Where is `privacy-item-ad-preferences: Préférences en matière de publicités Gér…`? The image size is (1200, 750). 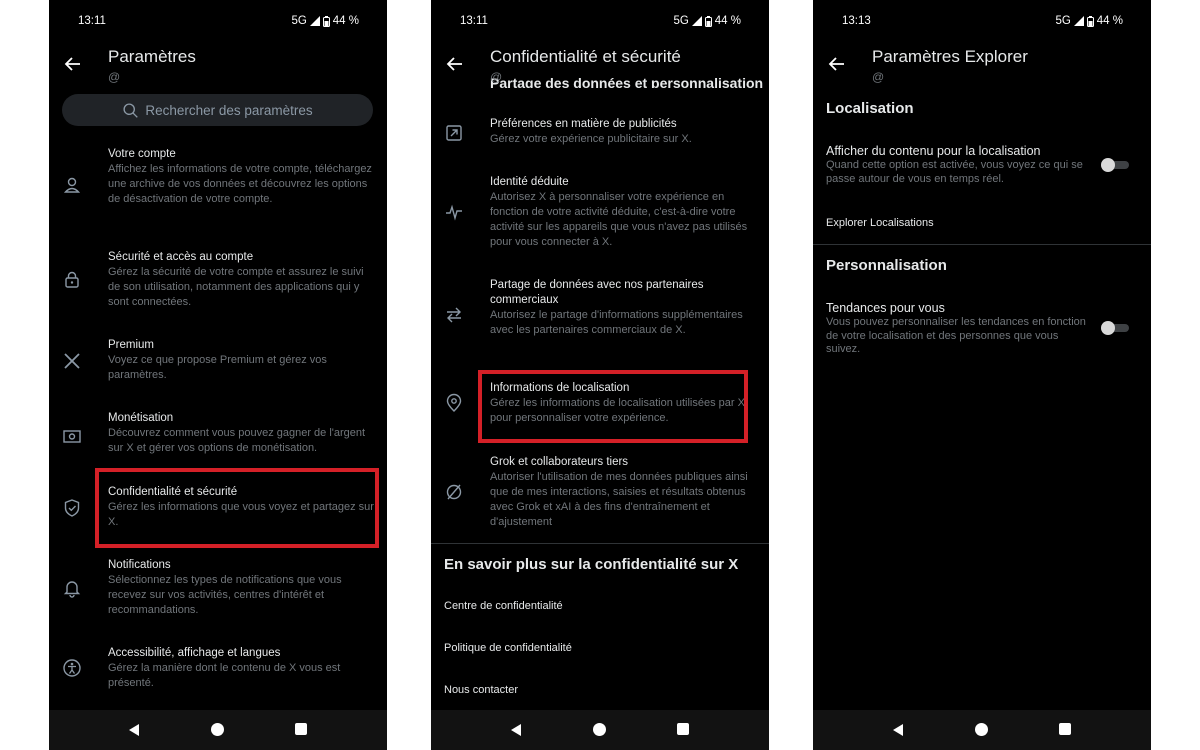
privacy-item-ad-preferences: Préférences en matière de publicités Gér… is located at coordinates (600, 133).